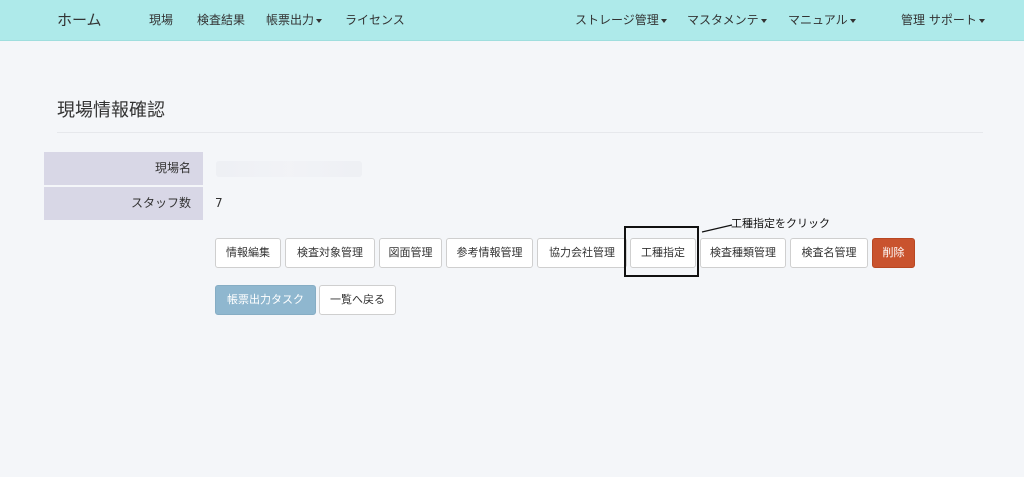 Image resolution: width=1024 pixels, height=477 pixels. Describe the element at coordinates (123, 168) in the screenshot. I see `site-name-label: 現場名` at that location.